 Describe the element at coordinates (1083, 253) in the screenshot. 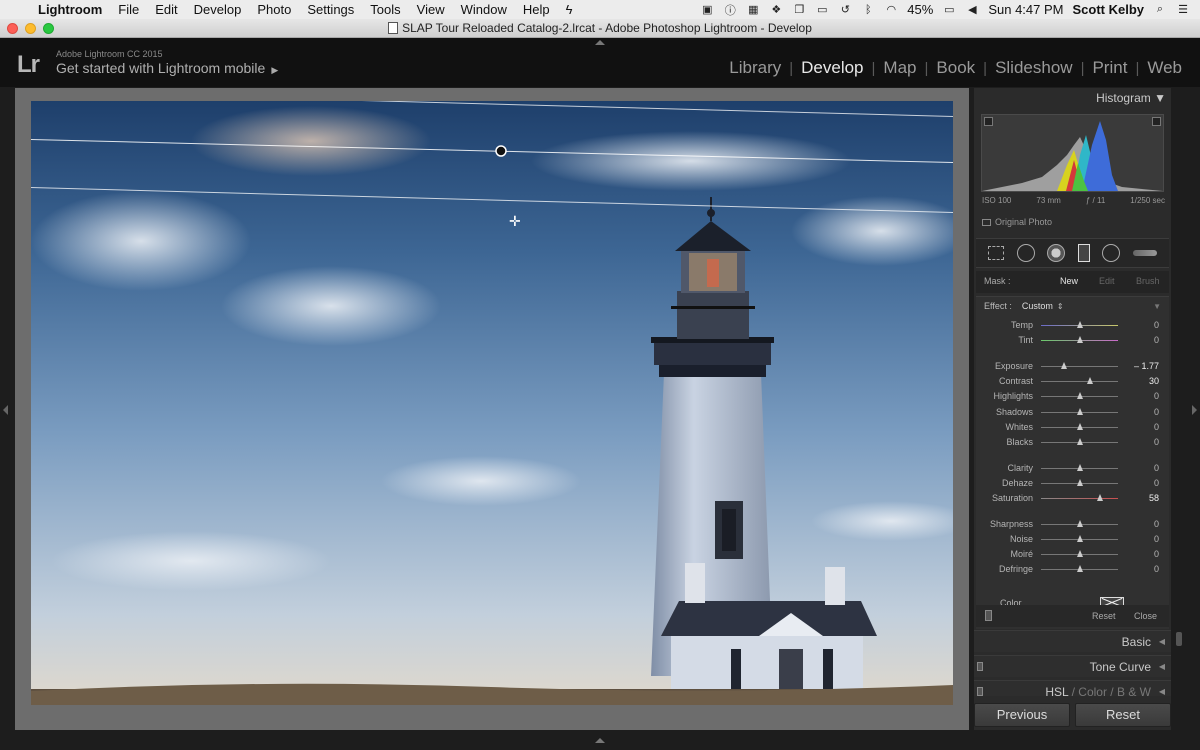

I see `graduated-filter-tool-icon` at that location.